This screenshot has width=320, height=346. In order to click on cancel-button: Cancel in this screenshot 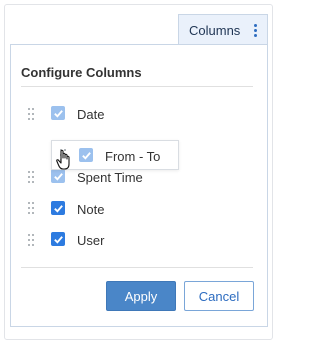, I will do `click(219, 296)`.